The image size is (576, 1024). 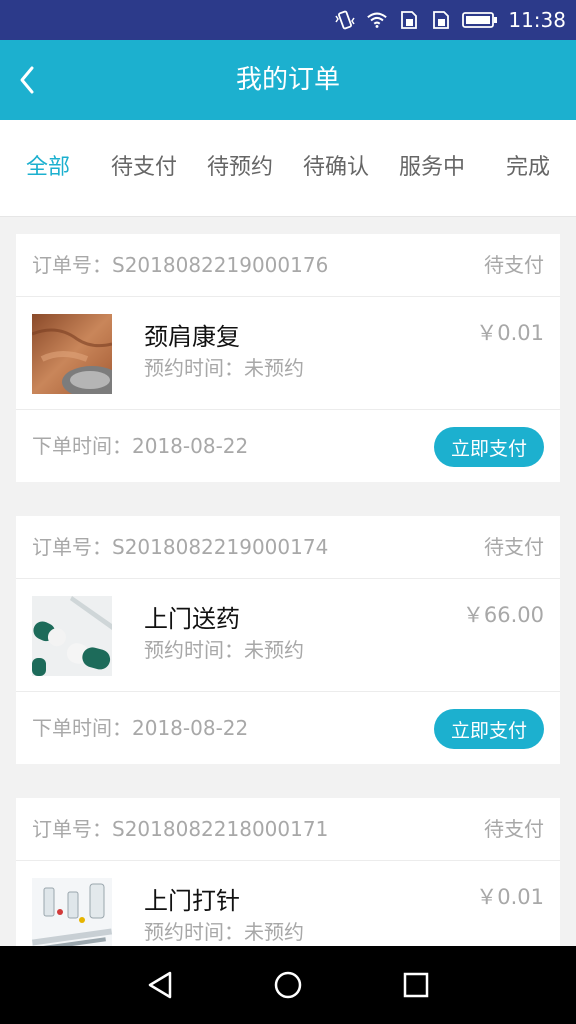 I want to click on wifi-icon, so click(x=377, y=20).